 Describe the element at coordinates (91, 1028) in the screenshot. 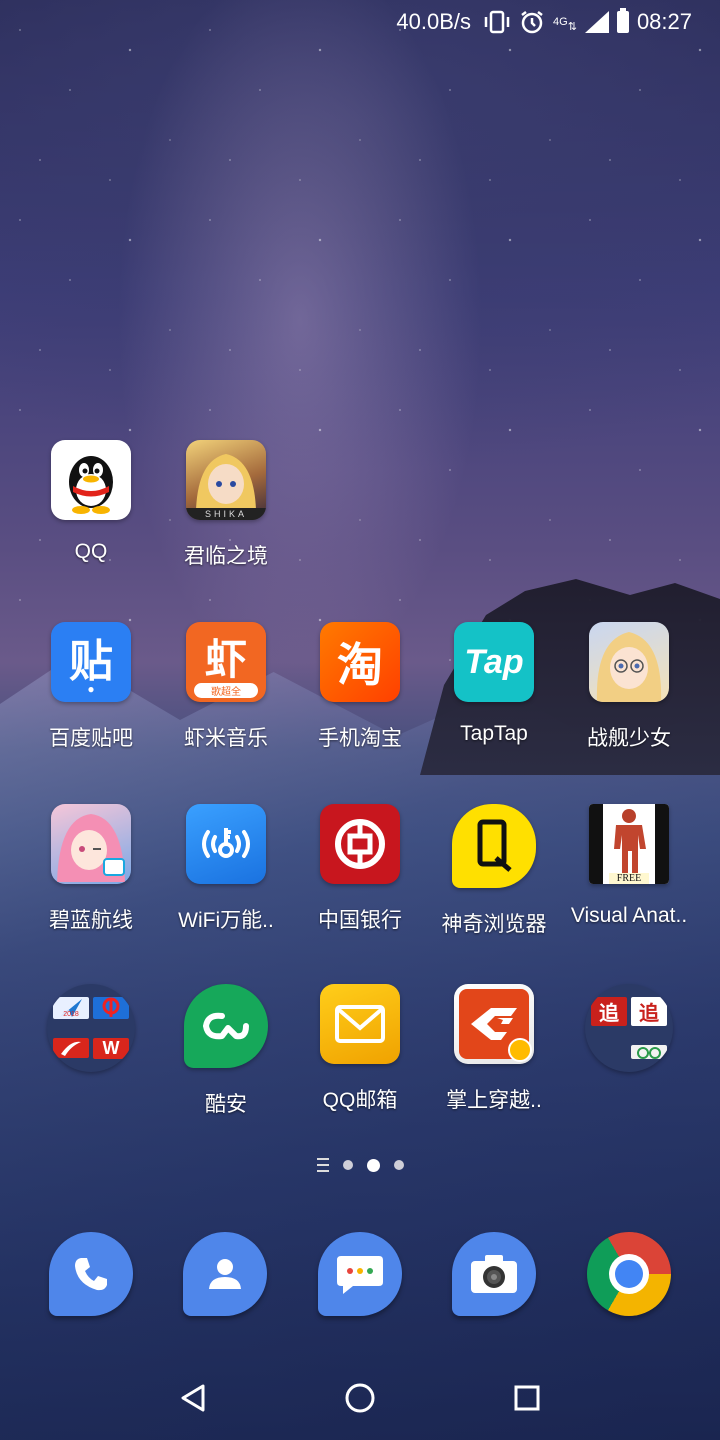

I see `folder-icon: 2018 W` at that location.